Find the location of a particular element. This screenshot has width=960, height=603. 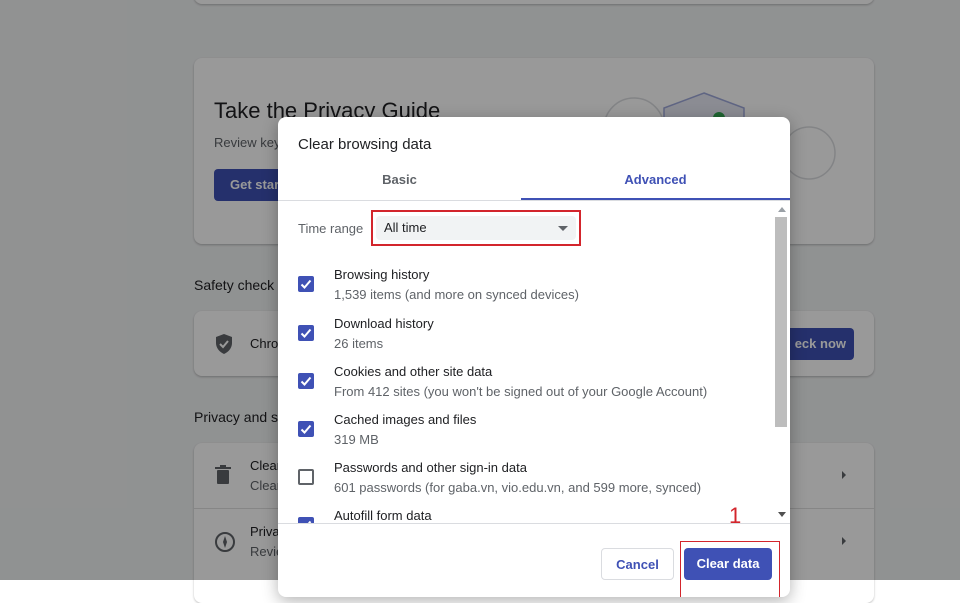

item-title: Browsing history is located at coordinates (382, 274).